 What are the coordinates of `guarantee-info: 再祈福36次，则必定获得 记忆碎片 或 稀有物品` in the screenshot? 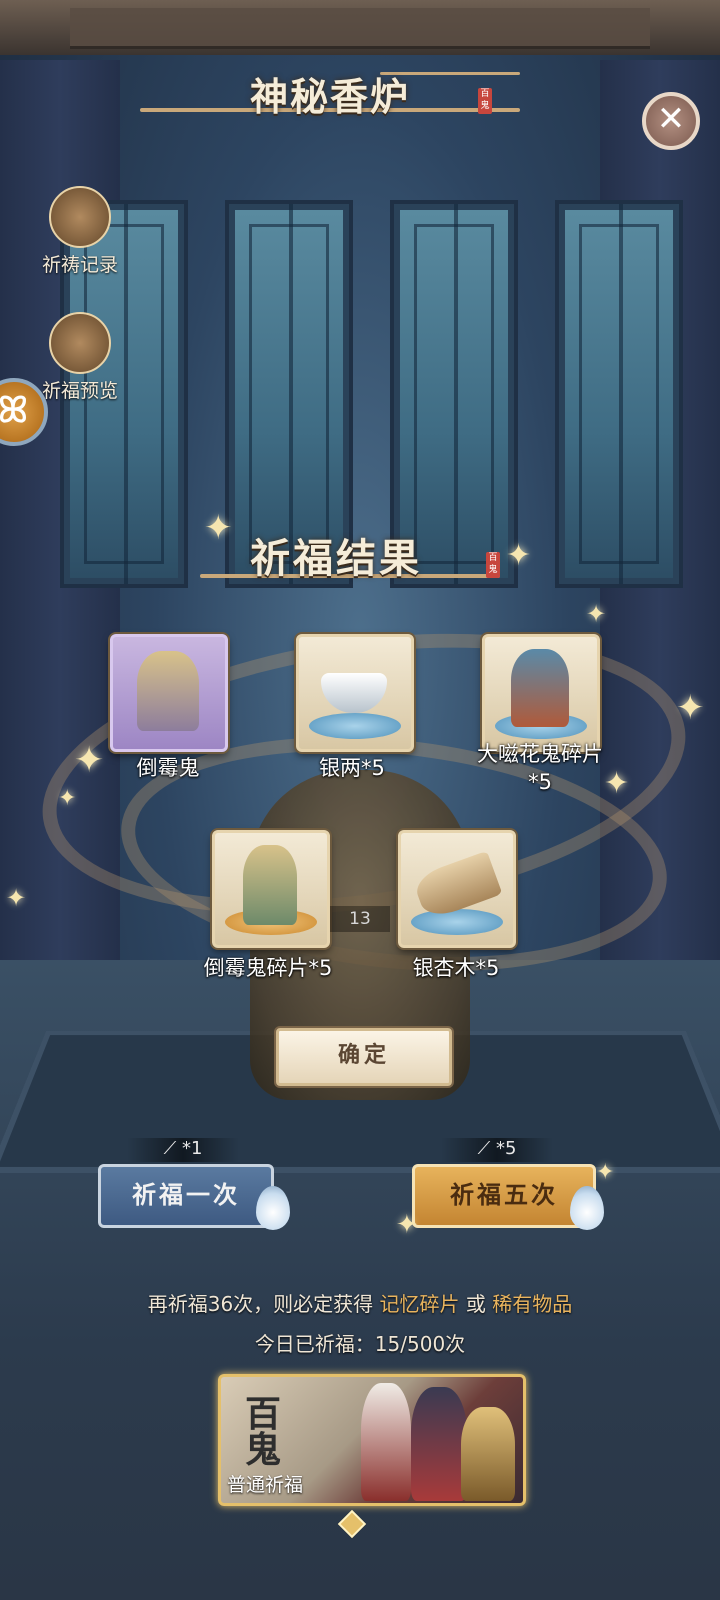 It's located at (360, 1302).